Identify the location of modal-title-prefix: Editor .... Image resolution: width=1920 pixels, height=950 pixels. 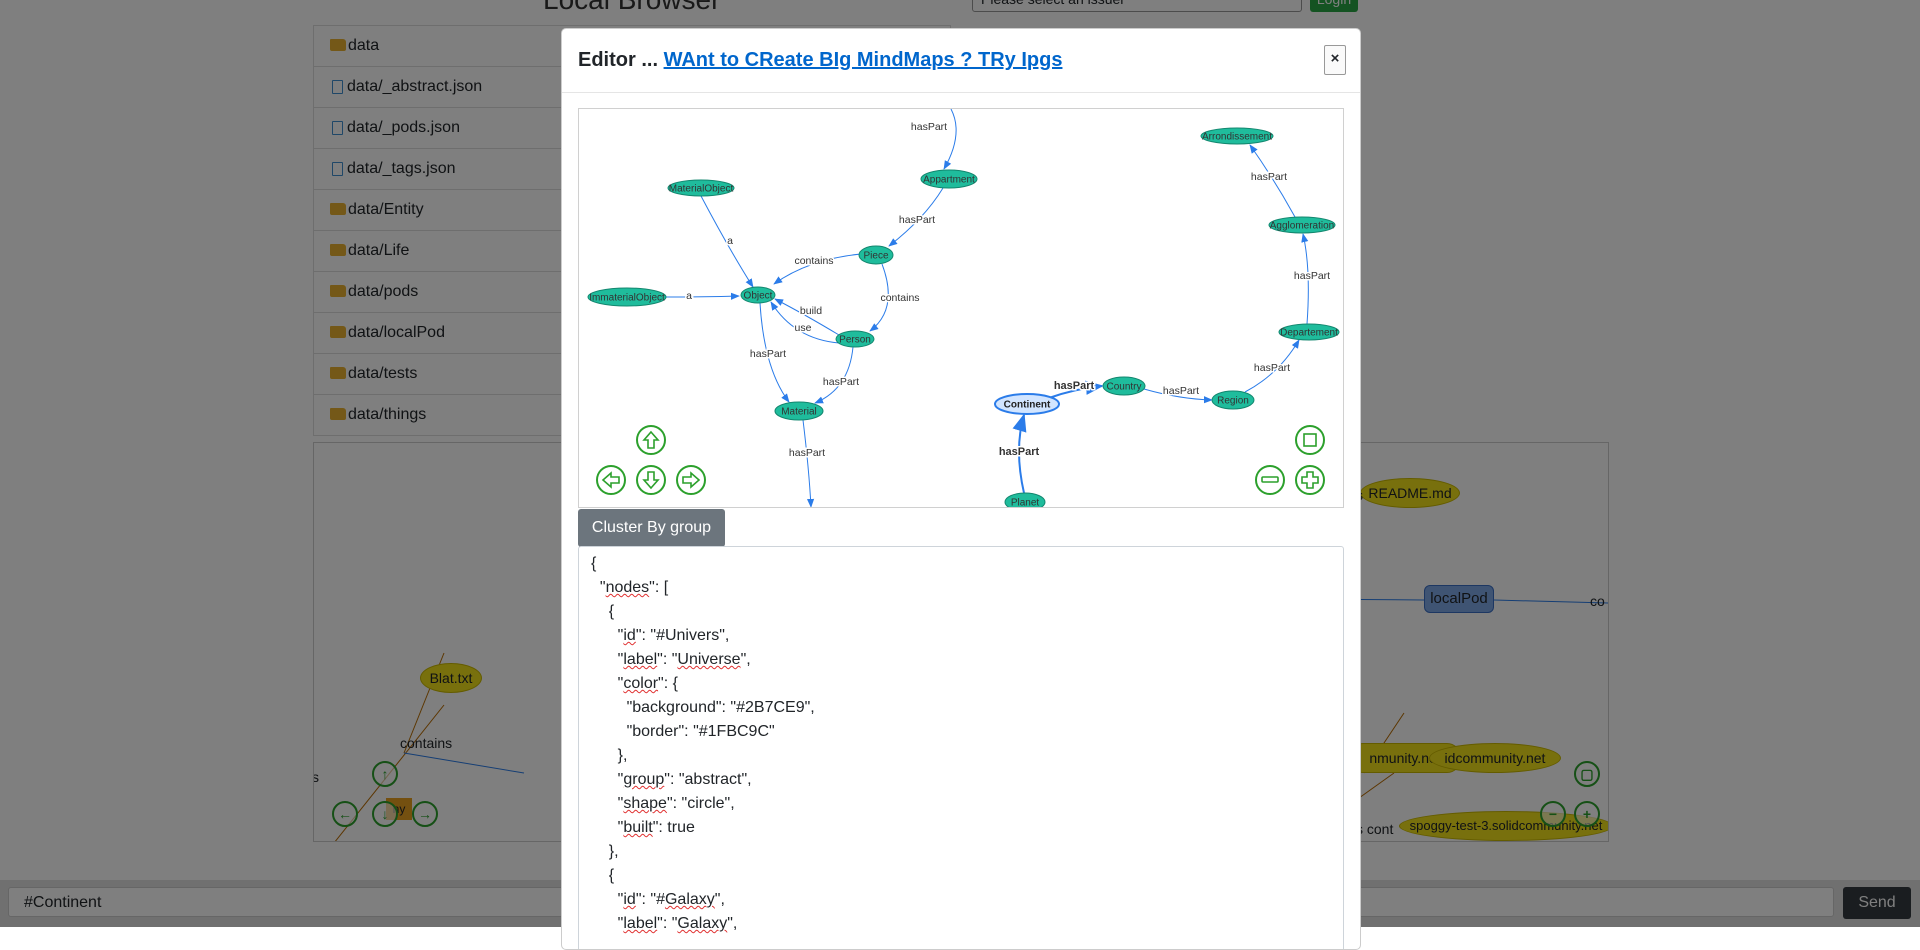
(618, 60).